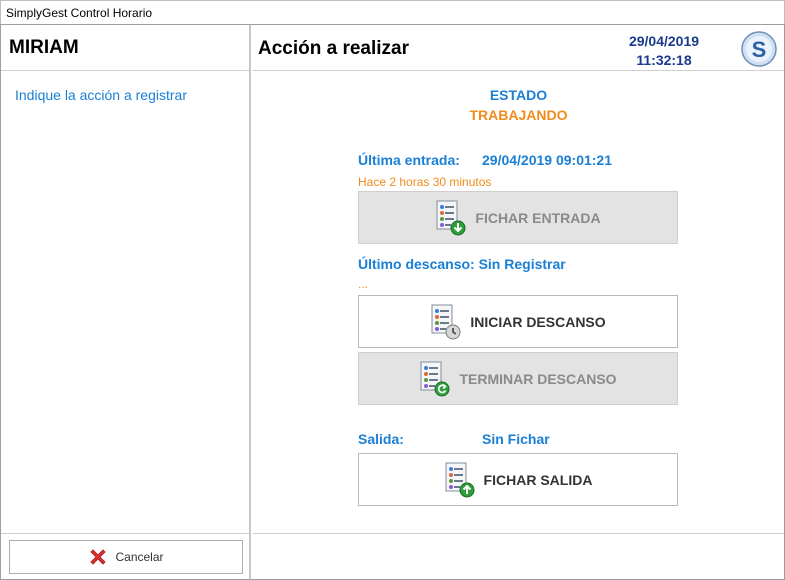 Image resolution: width=785 pixels, height=580 pixels. Describe the element at coordinates (538, 479) in the screenshot. I see `fichar-salida-label: FICHAR SALIDA` at that location.